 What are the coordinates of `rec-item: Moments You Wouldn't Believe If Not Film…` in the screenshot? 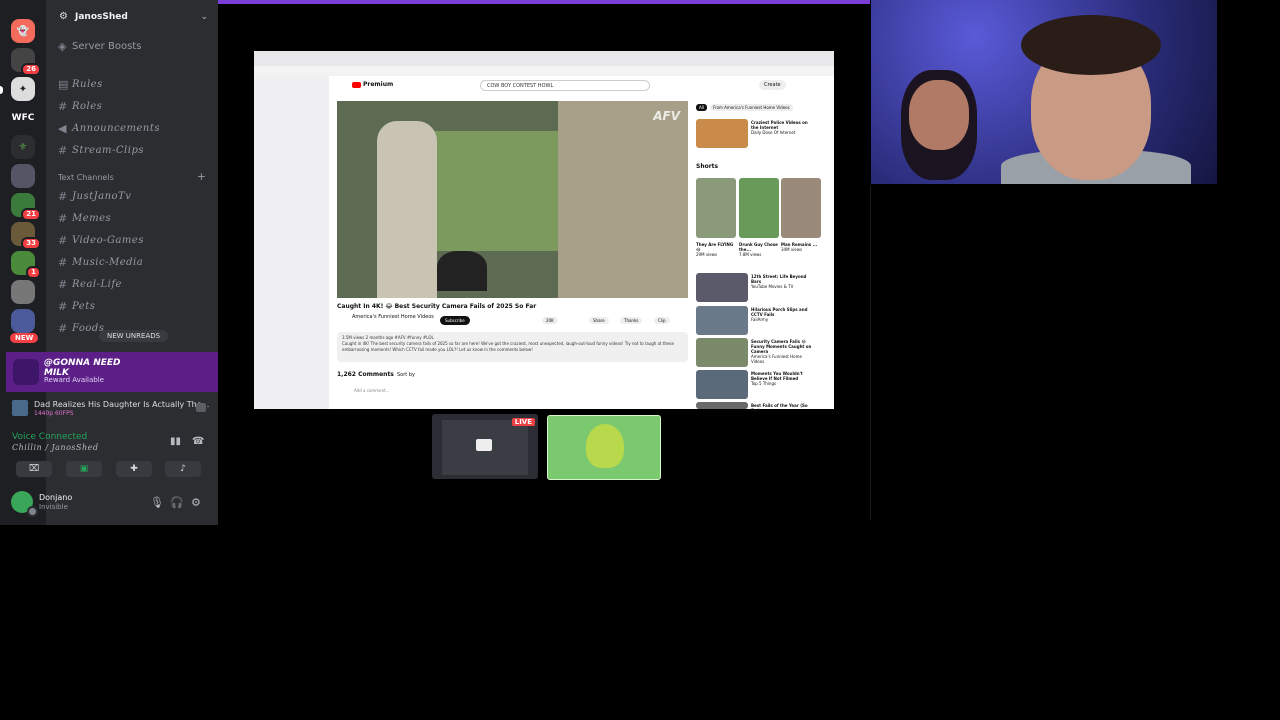 It's located at (783, 378).